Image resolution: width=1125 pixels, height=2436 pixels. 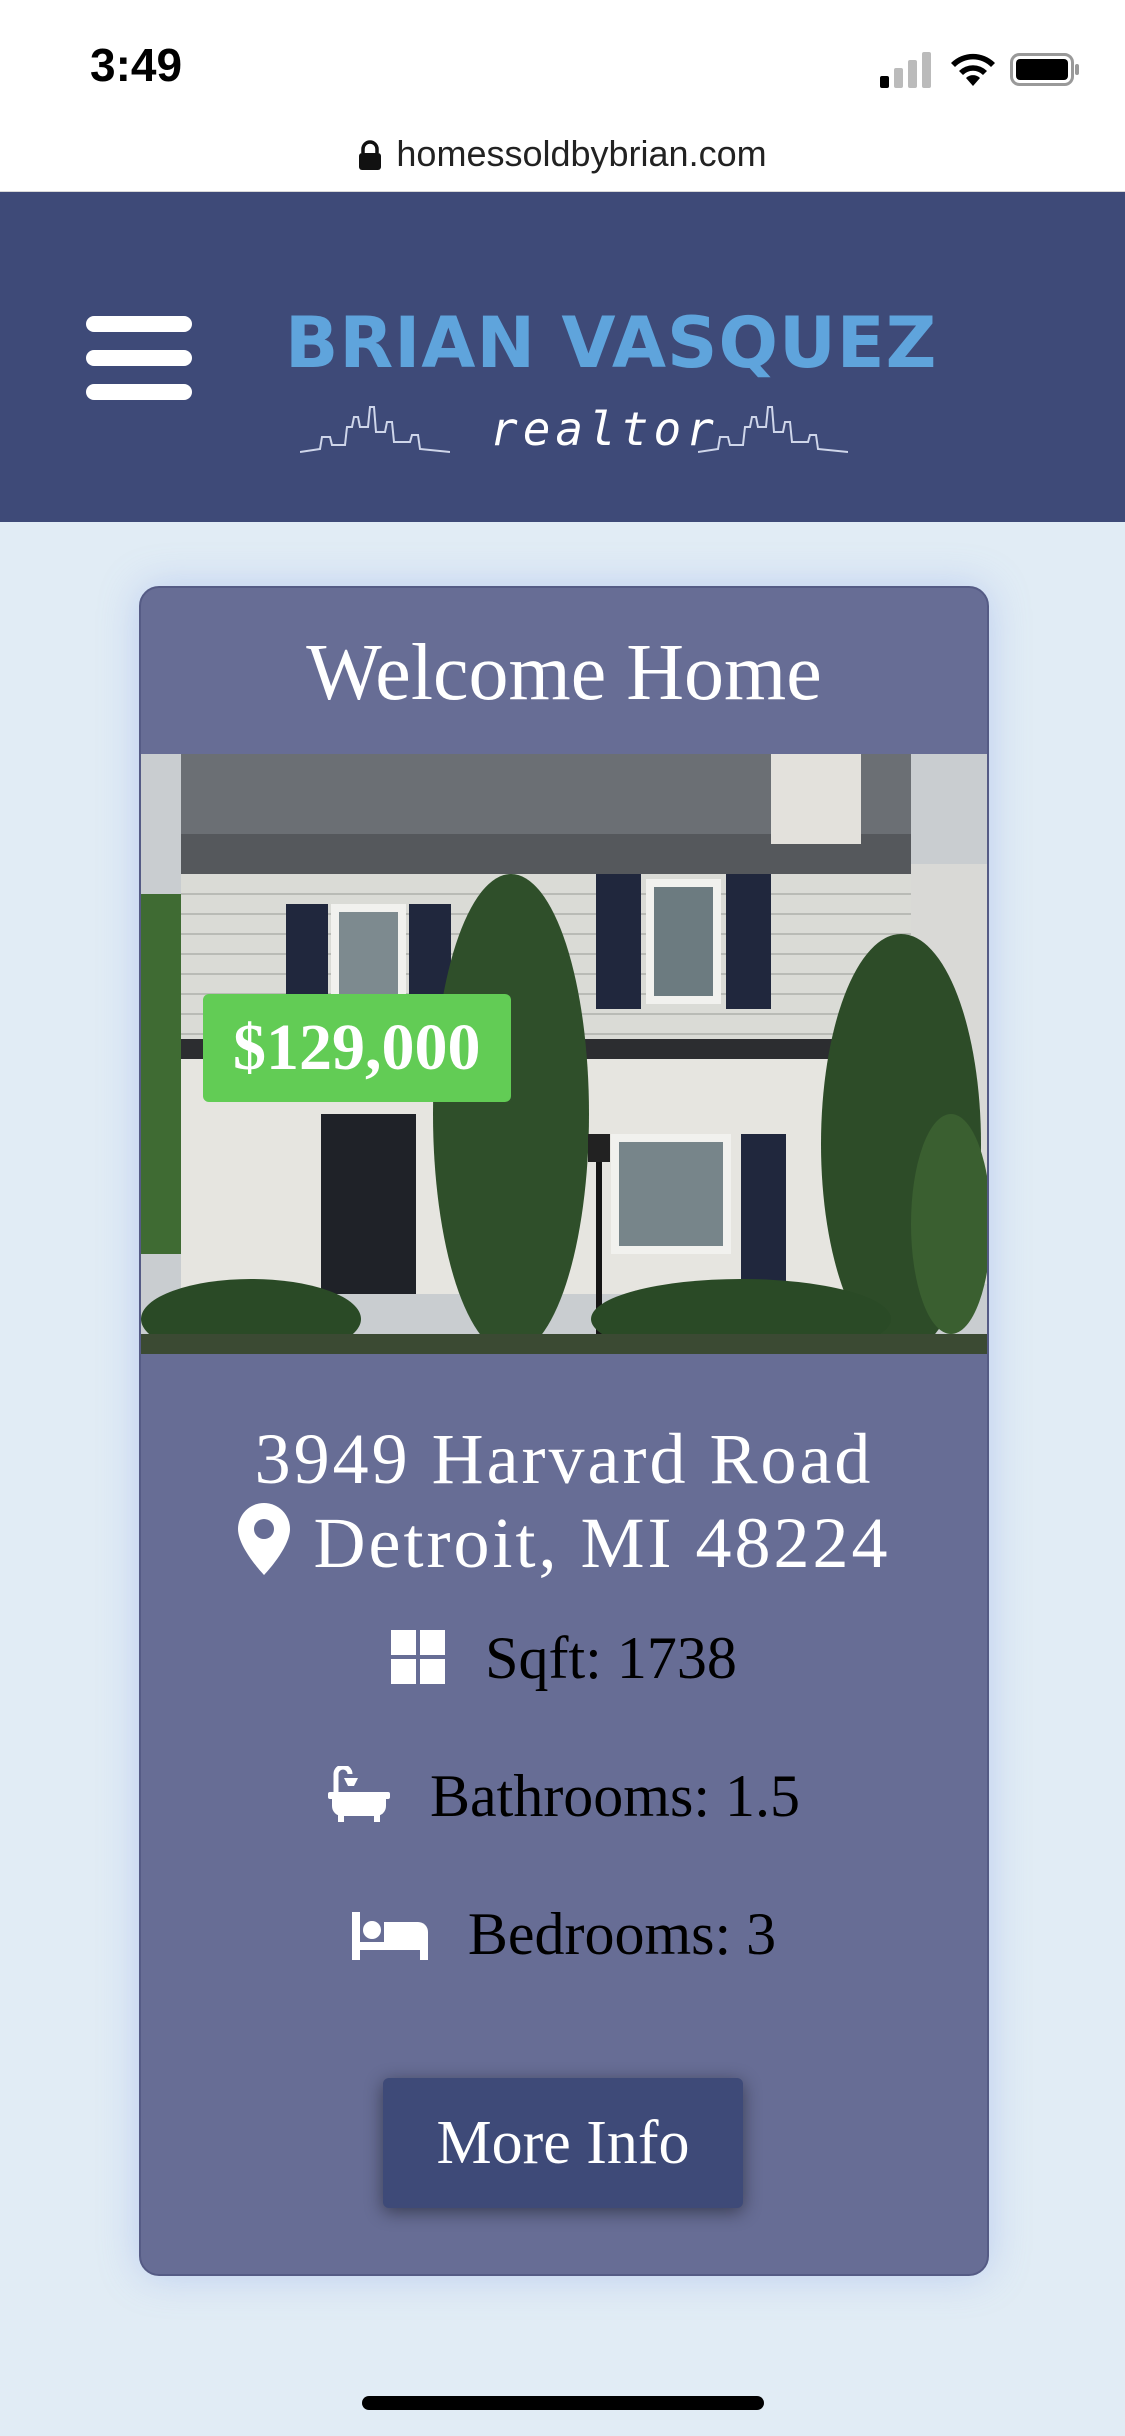 I want to click on card-title: Welcome Home, so click(x=564, y=673).